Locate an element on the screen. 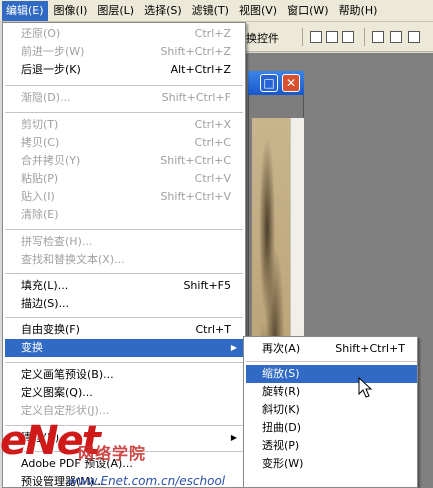 The height and width of the screenshot is (488, 433). menu-item-copy: 拷贝(C) Ctrl+C is located at coordinates (124, 143).